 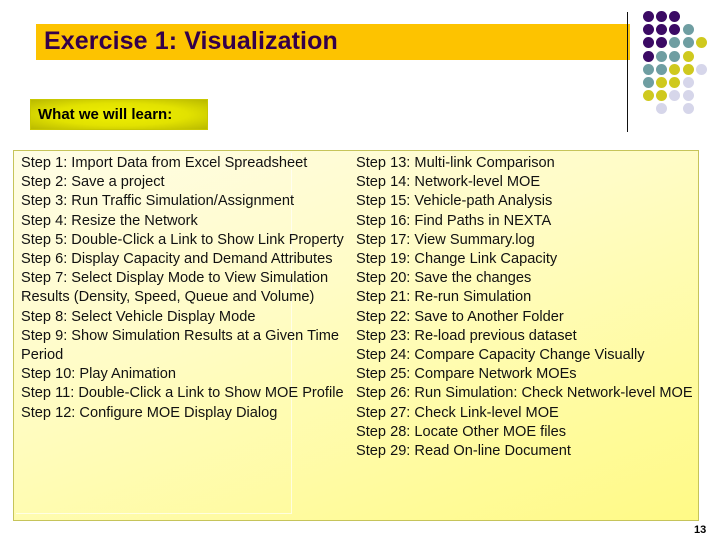 I want to click on subtitle-box: What we will learn:, so click(x=119, y=114).